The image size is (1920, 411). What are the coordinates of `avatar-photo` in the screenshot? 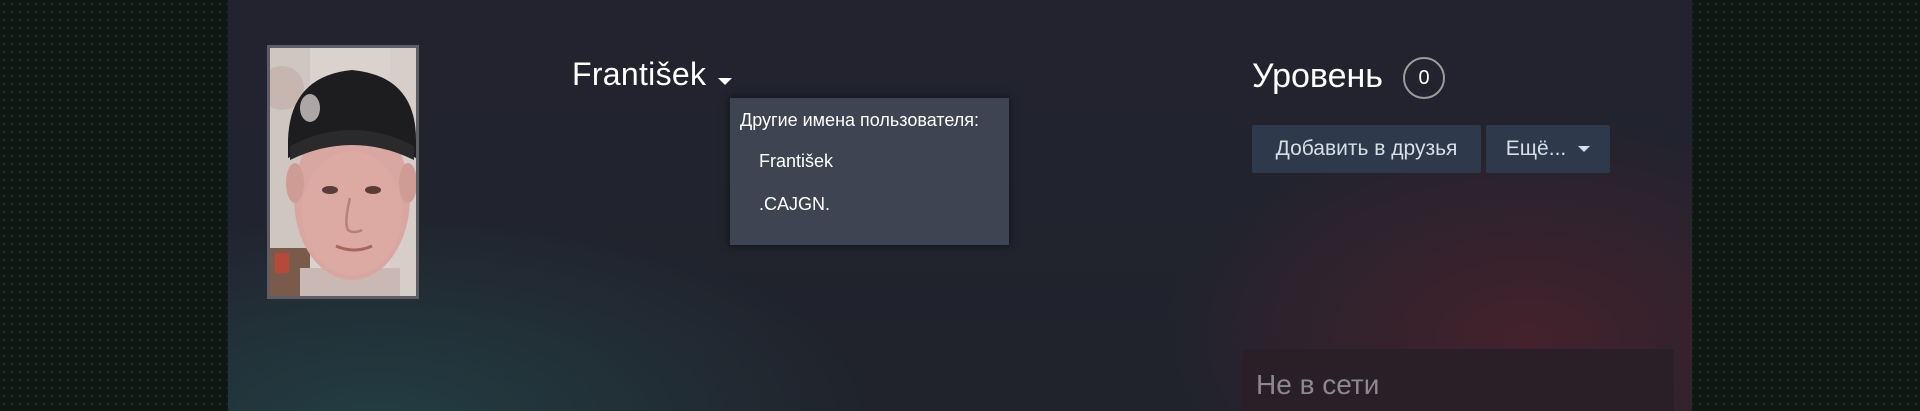 It's located at (343, 172).